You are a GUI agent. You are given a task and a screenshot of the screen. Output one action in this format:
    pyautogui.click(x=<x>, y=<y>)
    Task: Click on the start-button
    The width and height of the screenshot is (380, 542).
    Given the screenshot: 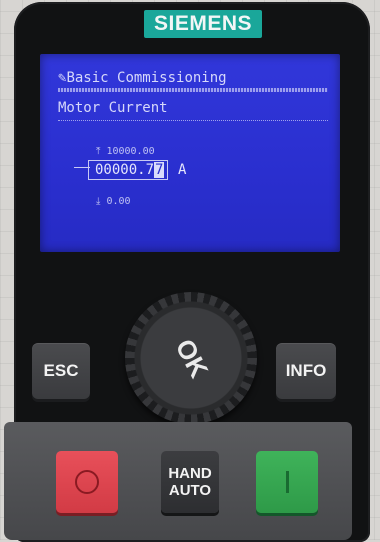 What is the action you would take?
    pyautogui.click(x=287, y=482)
    